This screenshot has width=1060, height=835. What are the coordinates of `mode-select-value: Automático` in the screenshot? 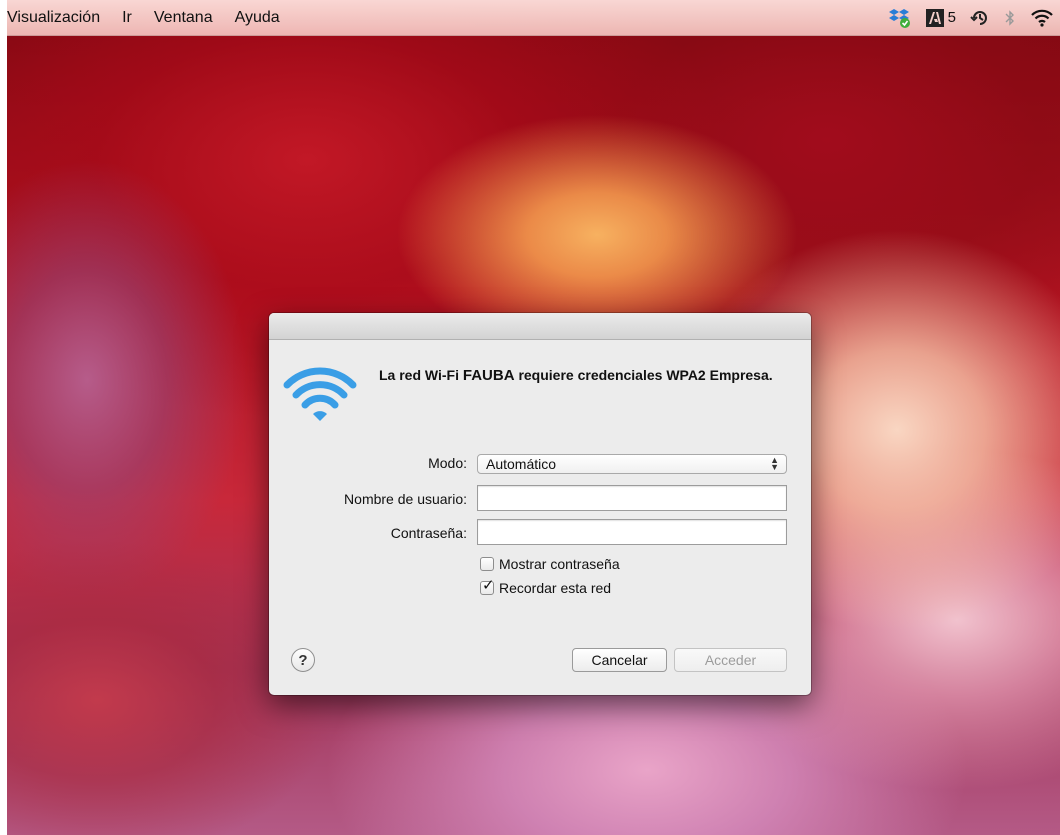 It's located at (521, 464).